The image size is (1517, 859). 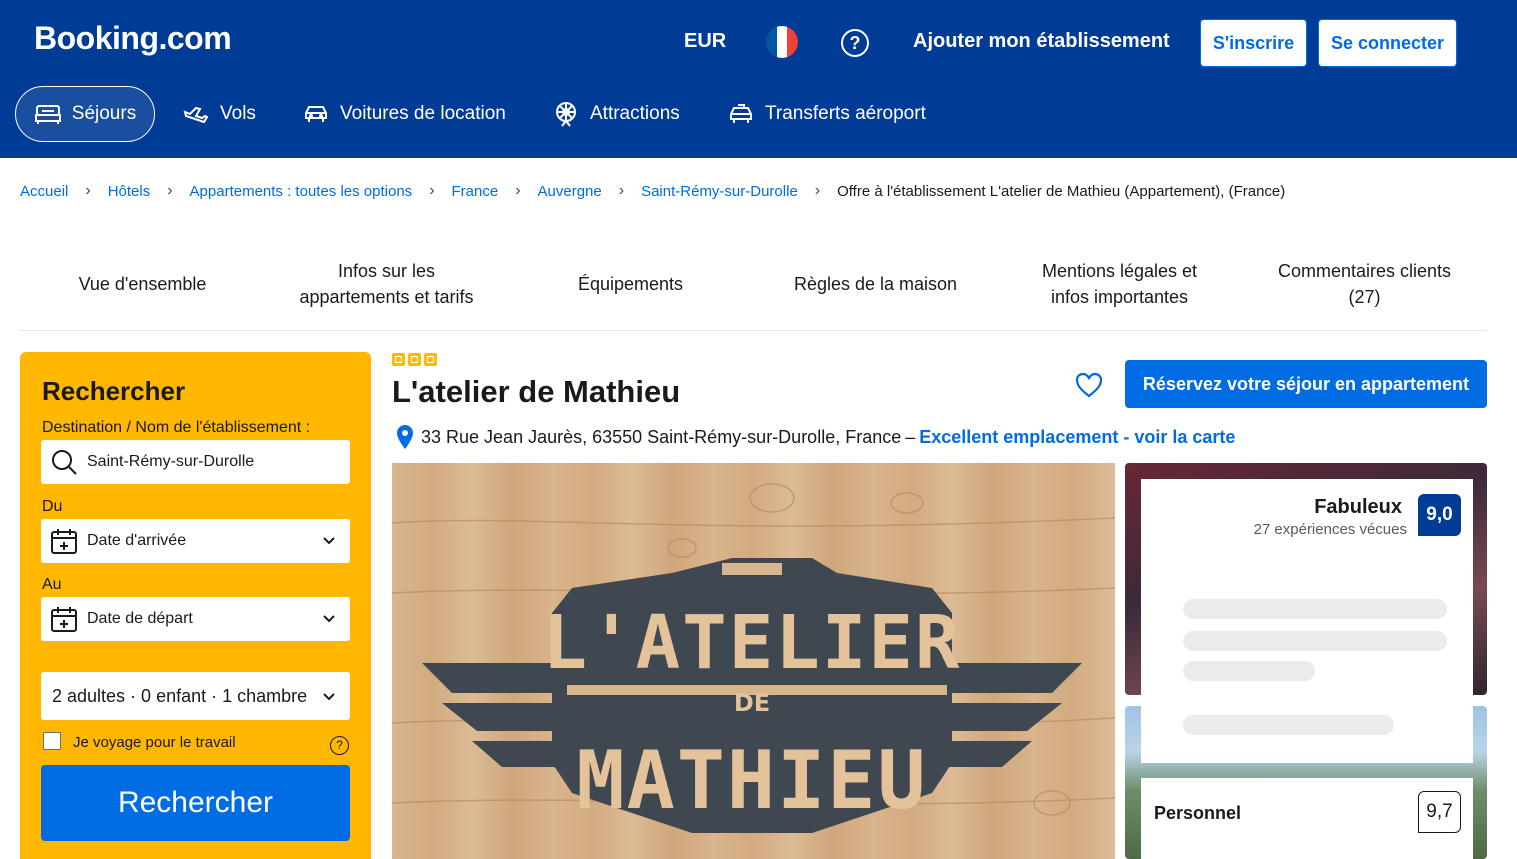 I want to click on france-flag-icon, so click(x=782, y=42).